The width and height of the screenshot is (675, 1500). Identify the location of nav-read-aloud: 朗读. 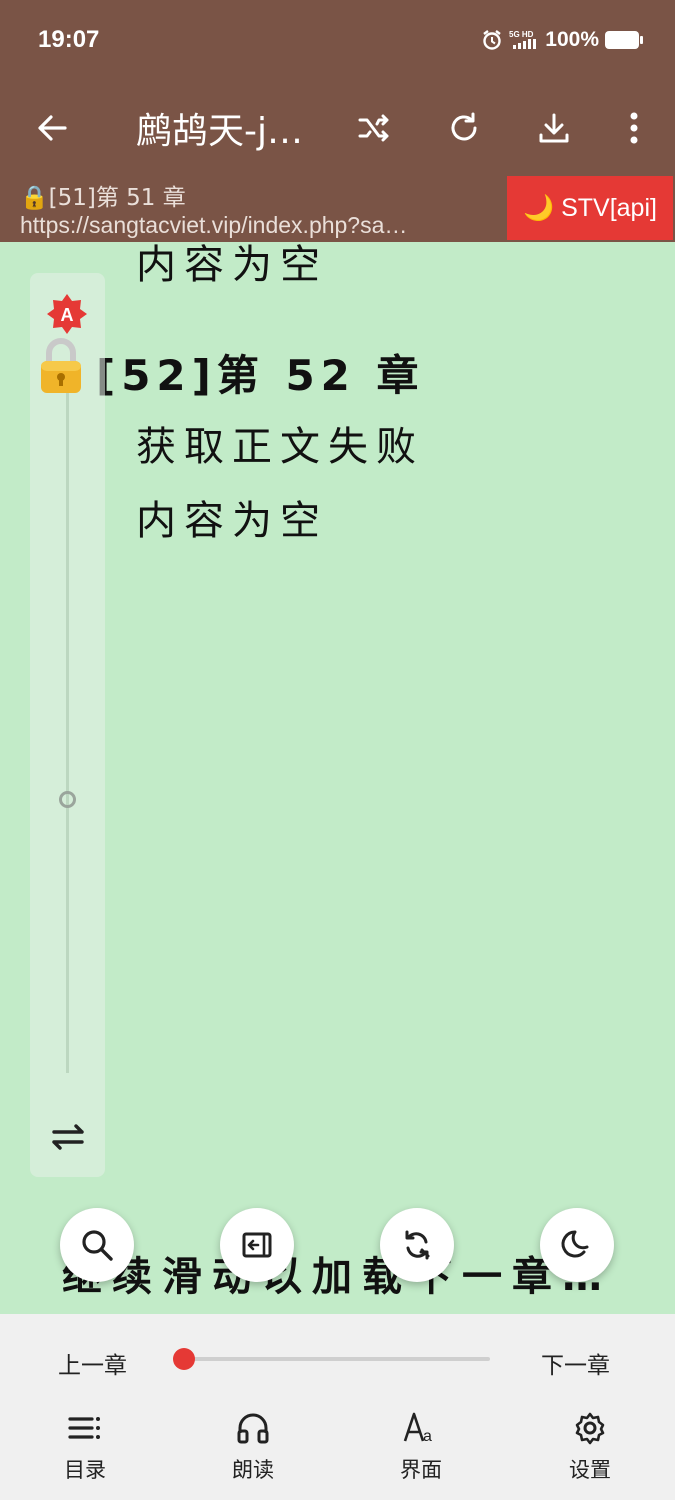
(253, 1446).